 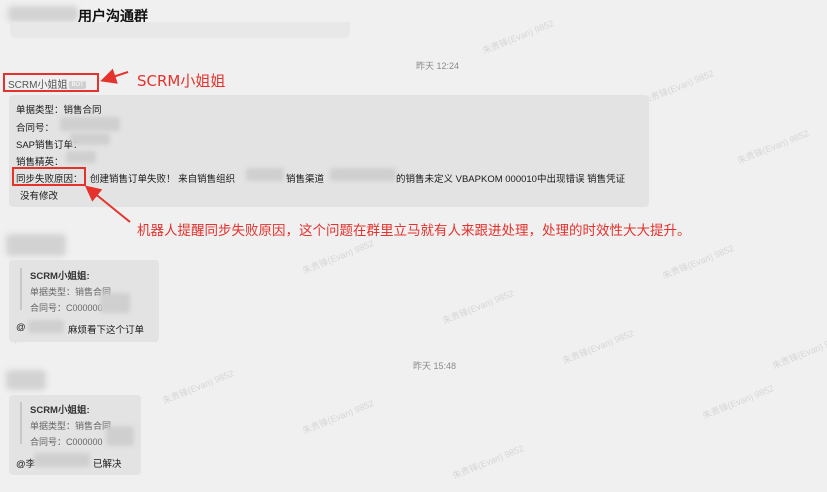 I want to click on quote-line: 合同号：C000000, so click(x=66, y=308).